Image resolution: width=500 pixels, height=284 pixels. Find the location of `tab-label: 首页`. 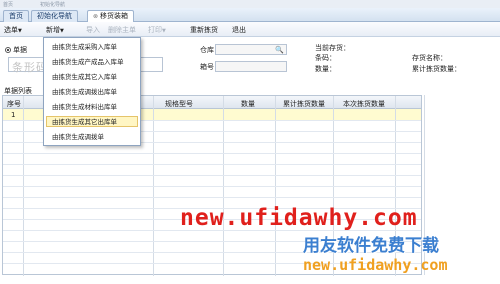

tab-label: 首页 is located at coordinates (16, 16).